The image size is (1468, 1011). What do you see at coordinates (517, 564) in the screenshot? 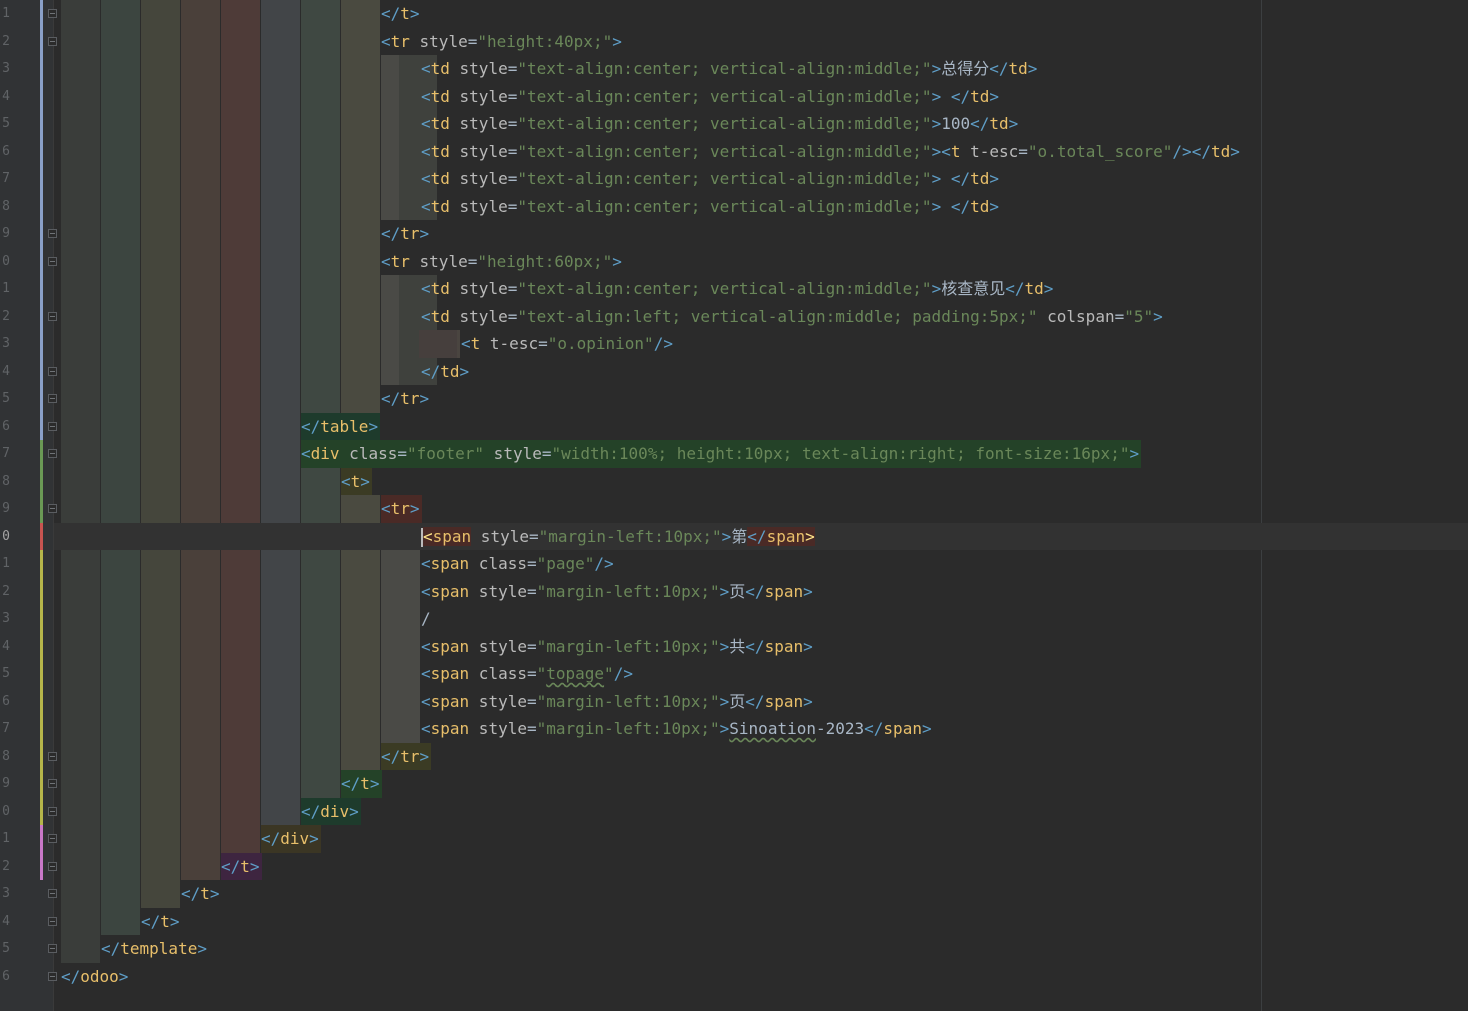
I see `code-line: <span class="page"/>` at bounding box center [517, 564].